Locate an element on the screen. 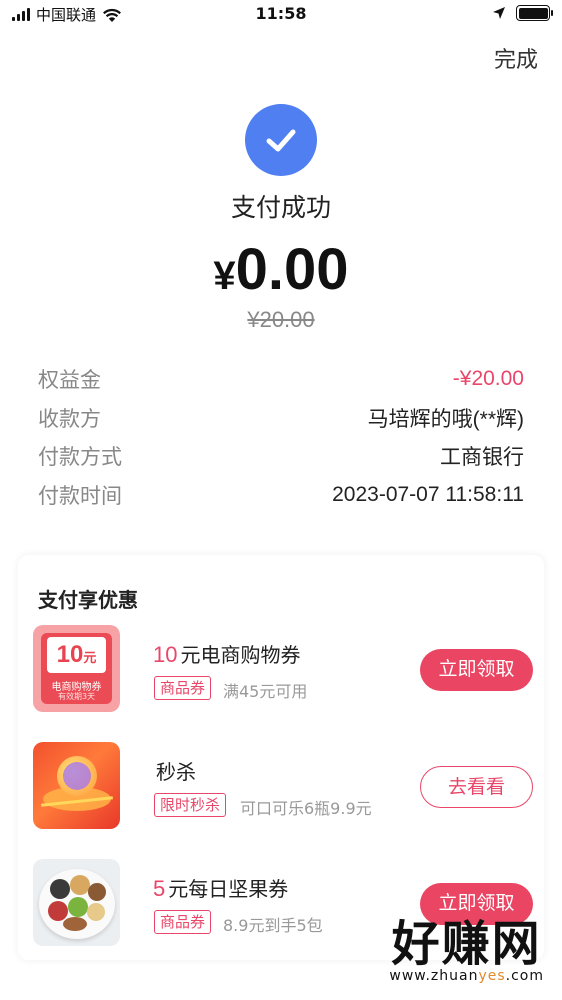 This screenshot has height=1000, width=562. title-accent: 5 is located at coordinates (159, 888).